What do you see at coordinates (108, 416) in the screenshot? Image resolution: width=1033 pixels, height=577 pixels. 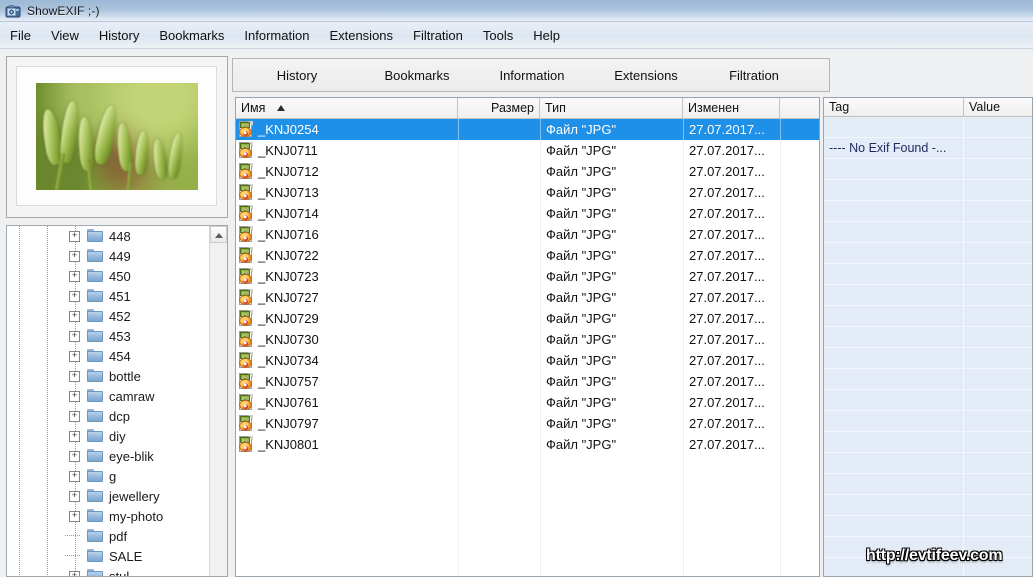 I see `tree-item-dcp: dcp` at bounding box center [108, 416].